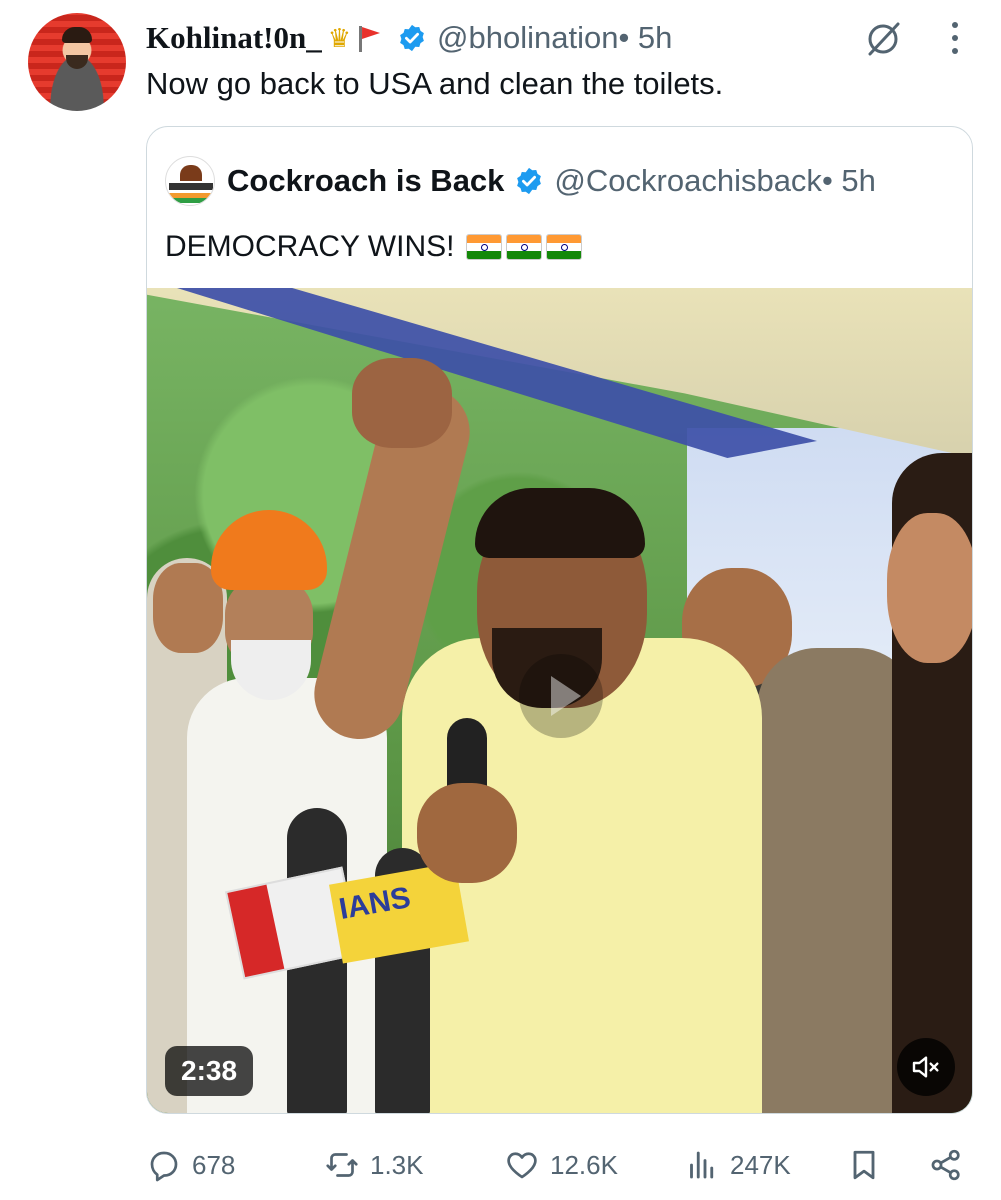 The height and width of the screenshot is (1200, 1001). I want to click on reply-button: 678, so click(190, 1165).